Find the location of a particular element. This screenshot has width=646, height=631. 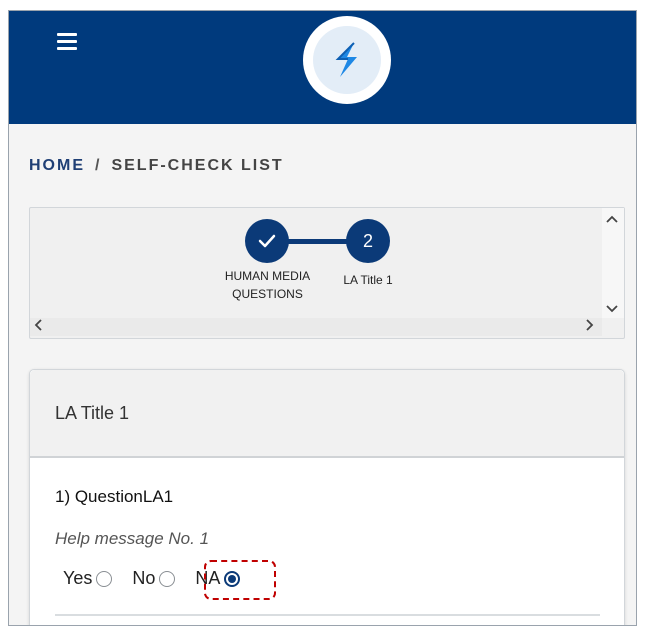

breadcrumb-home: HOME is located at coordinates (57, 165).